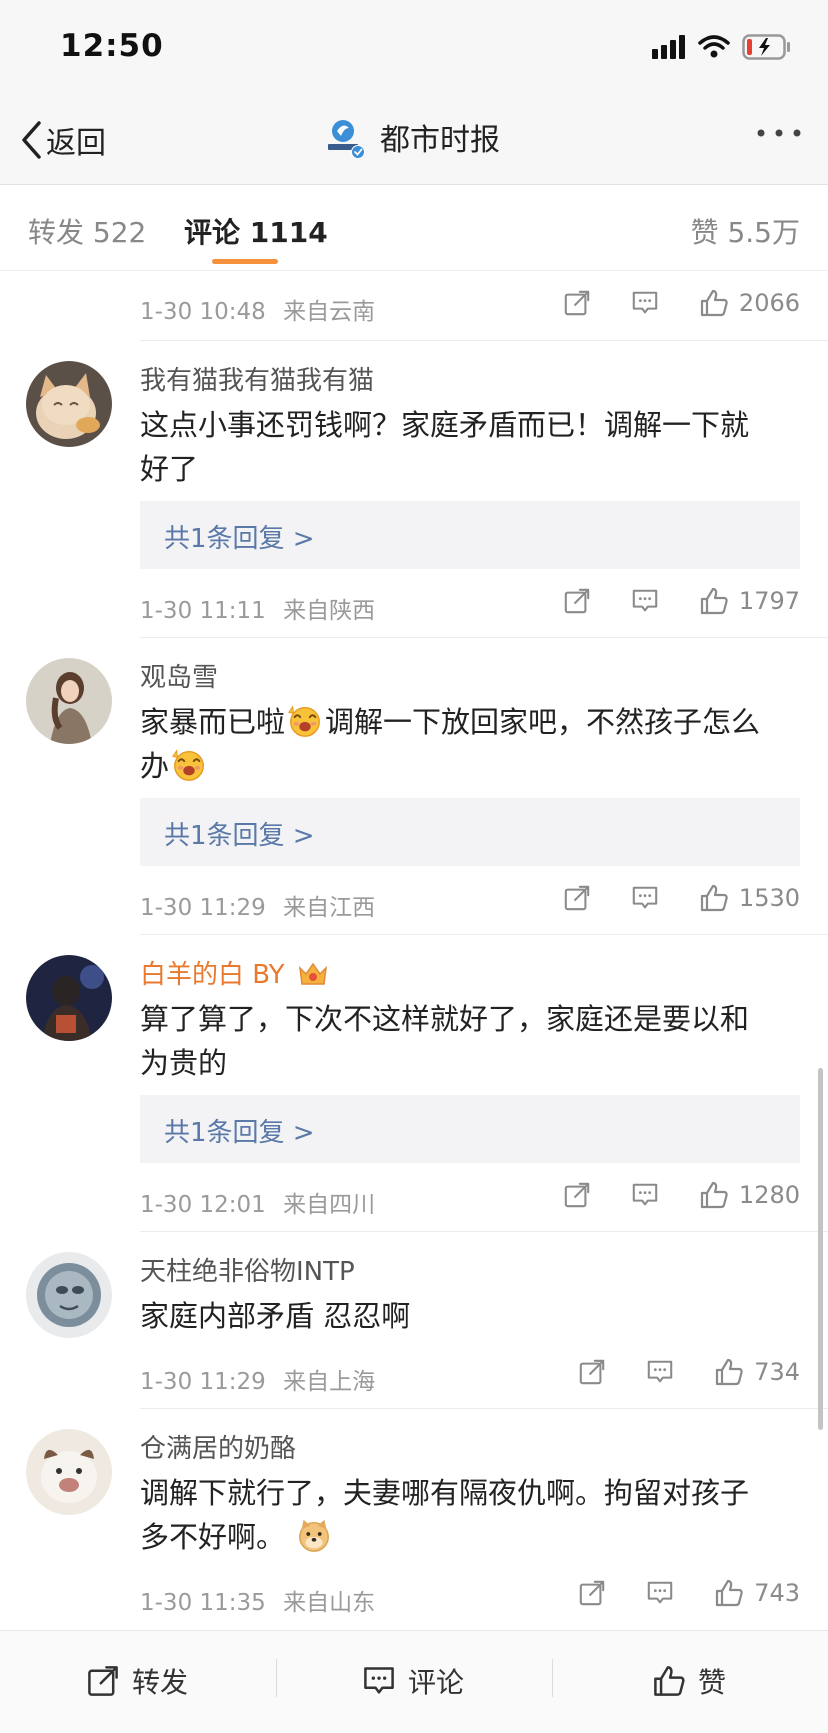 This screenshot has width=828, height=1733. I want to click on wifi-icon, so click(714, 47).